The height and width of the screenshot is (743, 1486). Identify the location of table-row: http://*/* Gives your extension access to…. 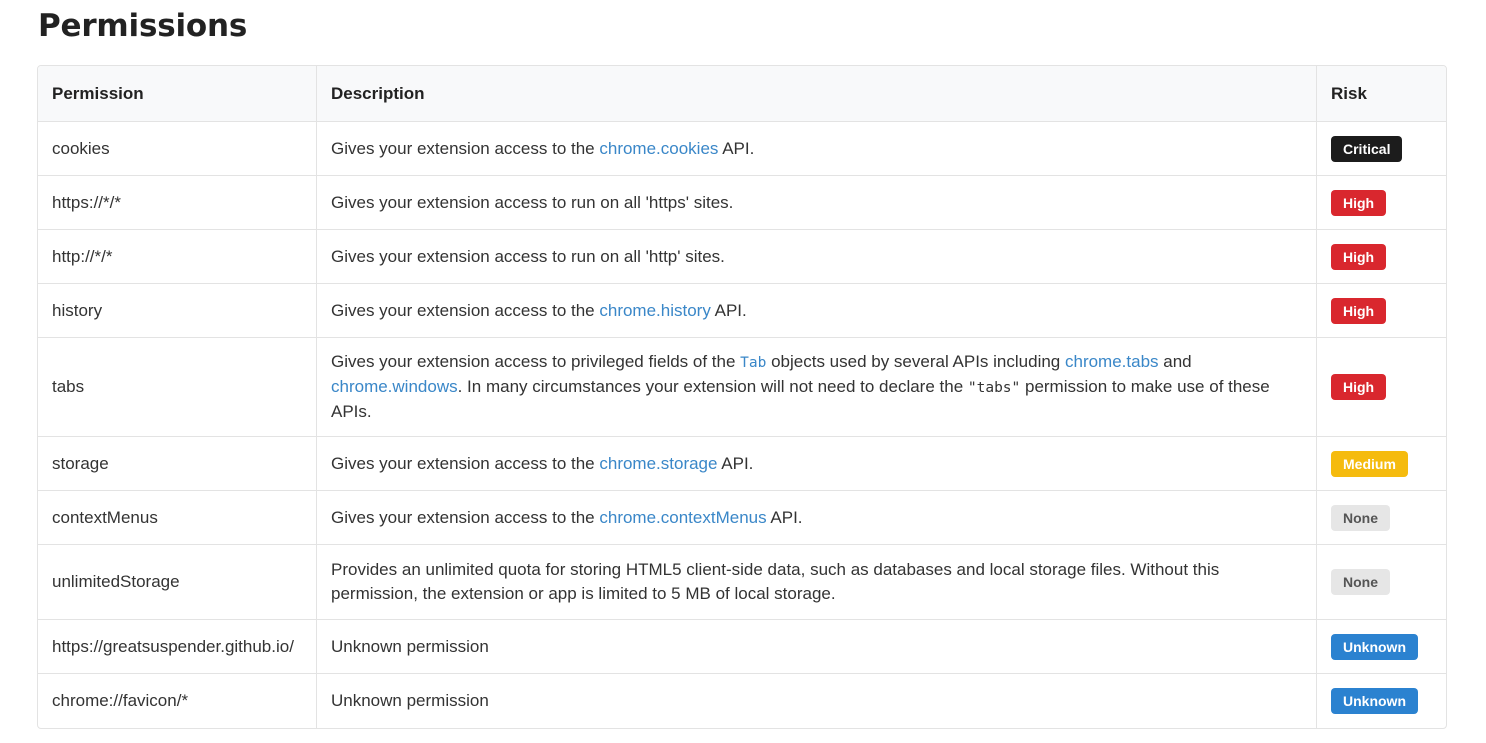
(742, 257).